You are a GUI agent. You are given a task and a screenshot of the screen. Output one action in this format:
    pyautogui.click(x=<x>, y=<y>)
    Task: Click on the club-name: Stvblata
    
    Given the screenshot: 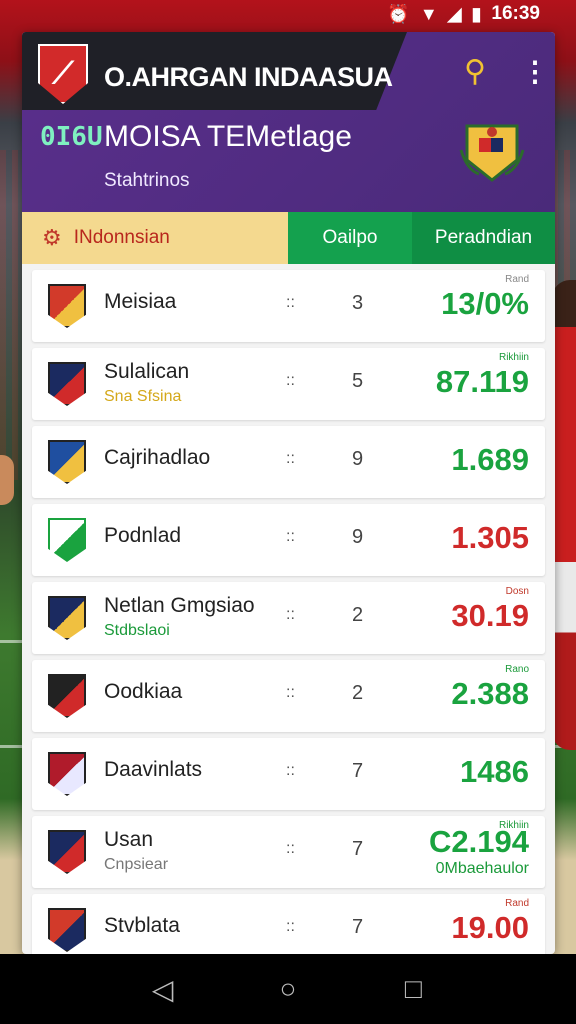 What is the action you would take?
    pyautogui.click(x=142, y=925)
    